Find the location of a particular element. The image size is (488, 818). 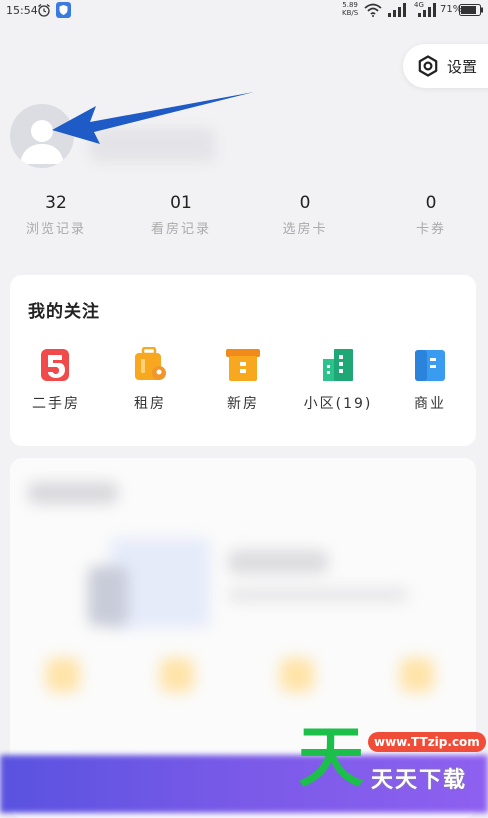

stat-house-card: 0 选房卡 is located at coordinates (305, 215).